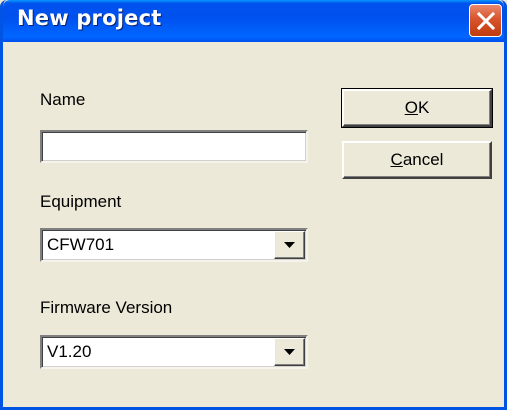 The height and width of the screenshot is (410, 507). Describe the element at coordinates (396, 159) in the screenshot. I see `cancel-mnemonic: C` at that location.